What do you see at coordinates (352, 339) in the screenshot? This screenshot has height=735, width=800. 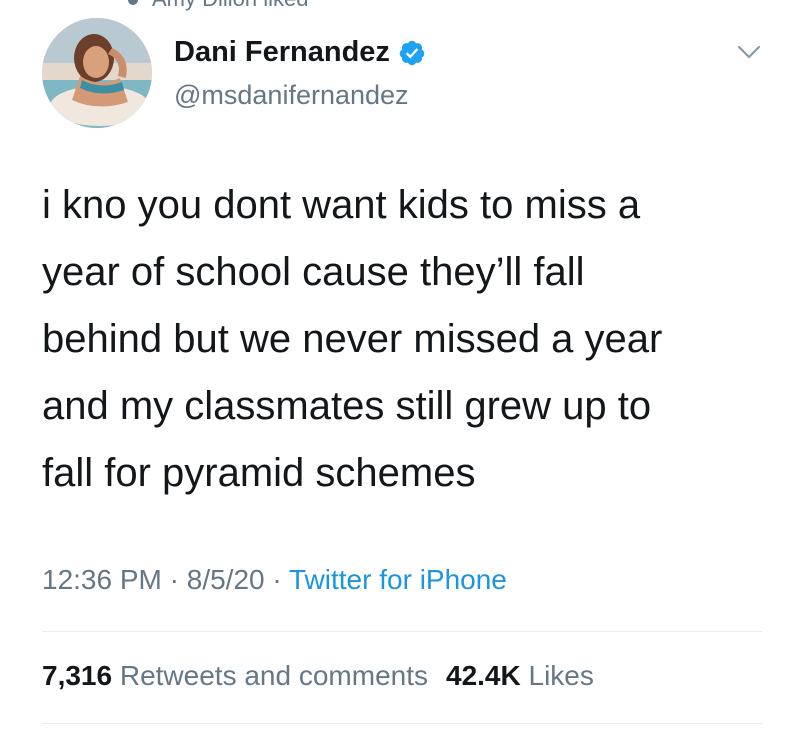 I see `tweet-line: behind but we never missed a year` at bounding box center [352, 339].